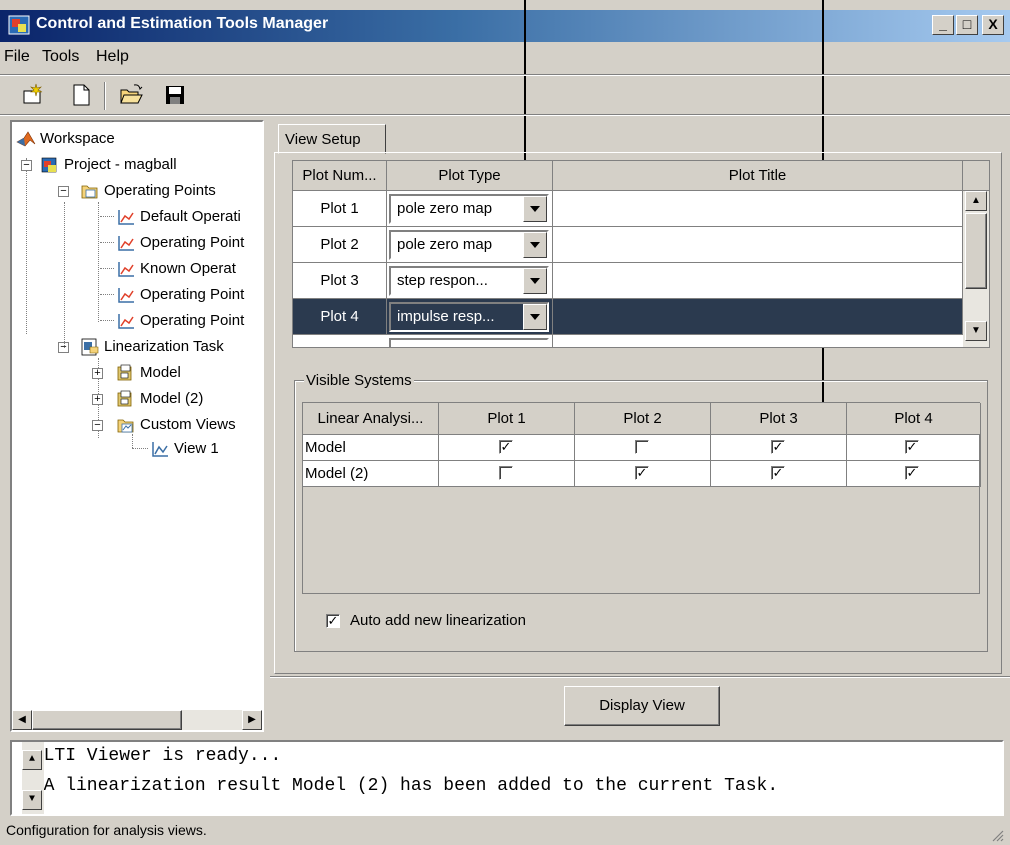 This screenshot has height=845, width=1010. Describe the element at coordinates (993, 25) in the screenshot. I see `close-button: X` at that location.